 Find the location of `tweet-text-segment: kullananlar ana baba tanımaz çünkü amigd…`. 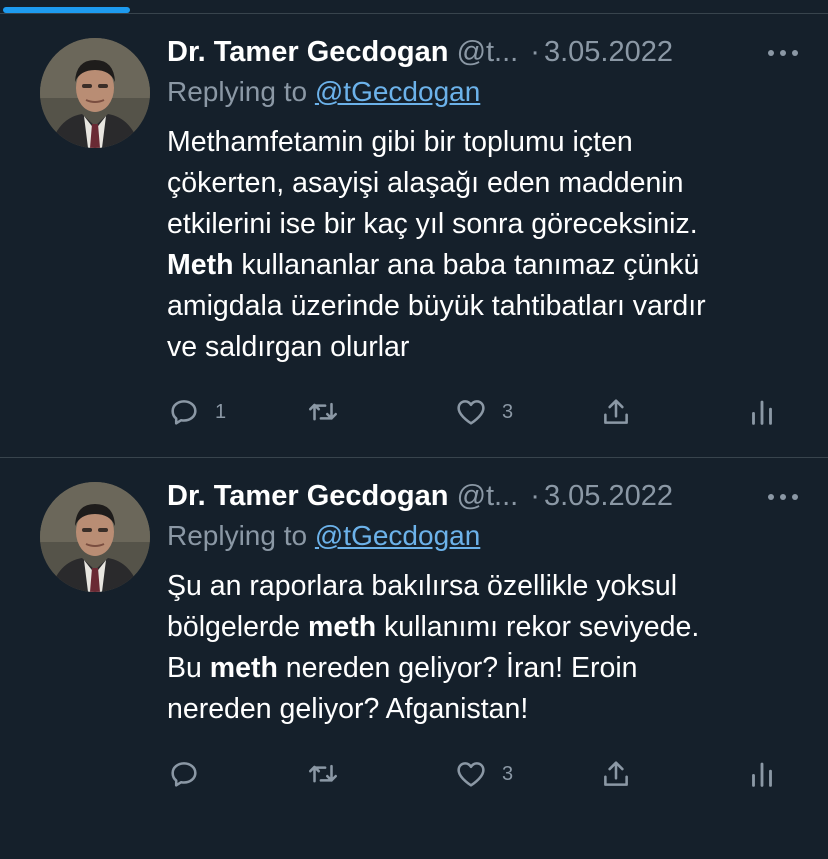

tweet-text-segment: kullananlar ana baba tanımaz çünkü amigd… is located at coordinates (436, 306).